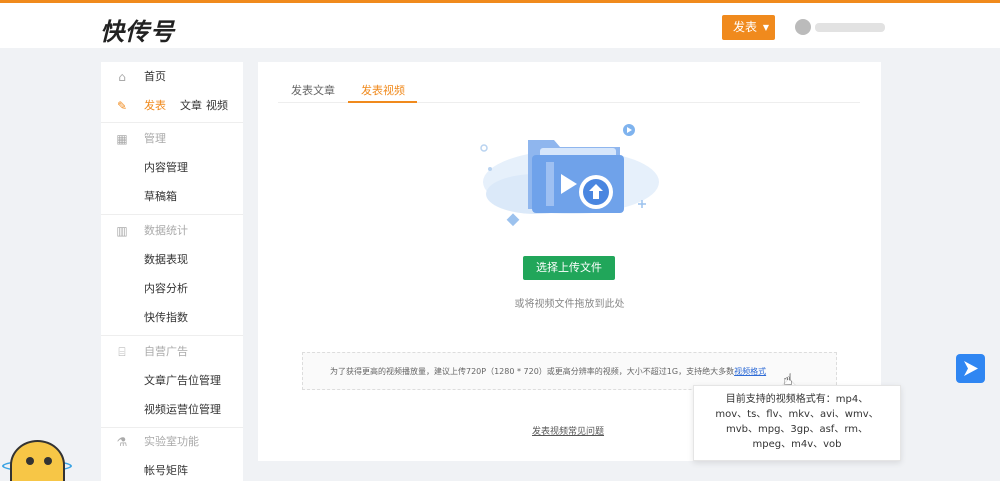  Describe the element at coordinates (122, 106) in the screenshot. I see `edit-icon: ✎` at that location.